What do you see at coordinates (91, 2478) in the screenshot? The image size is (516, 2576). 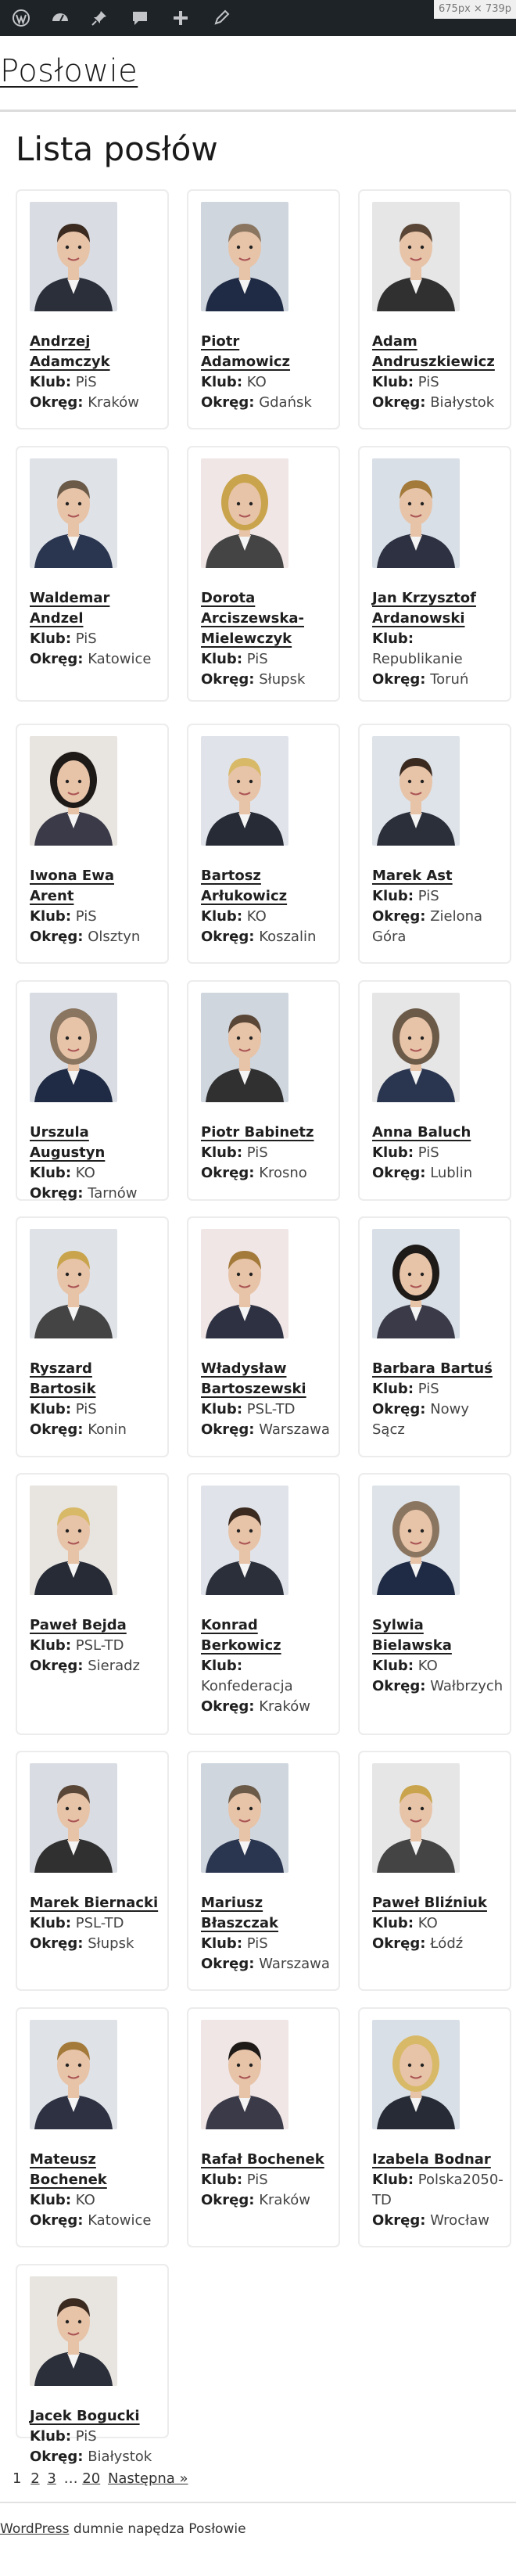 I see `pagination-last-page: 20` at bounding box center [91, 2478].